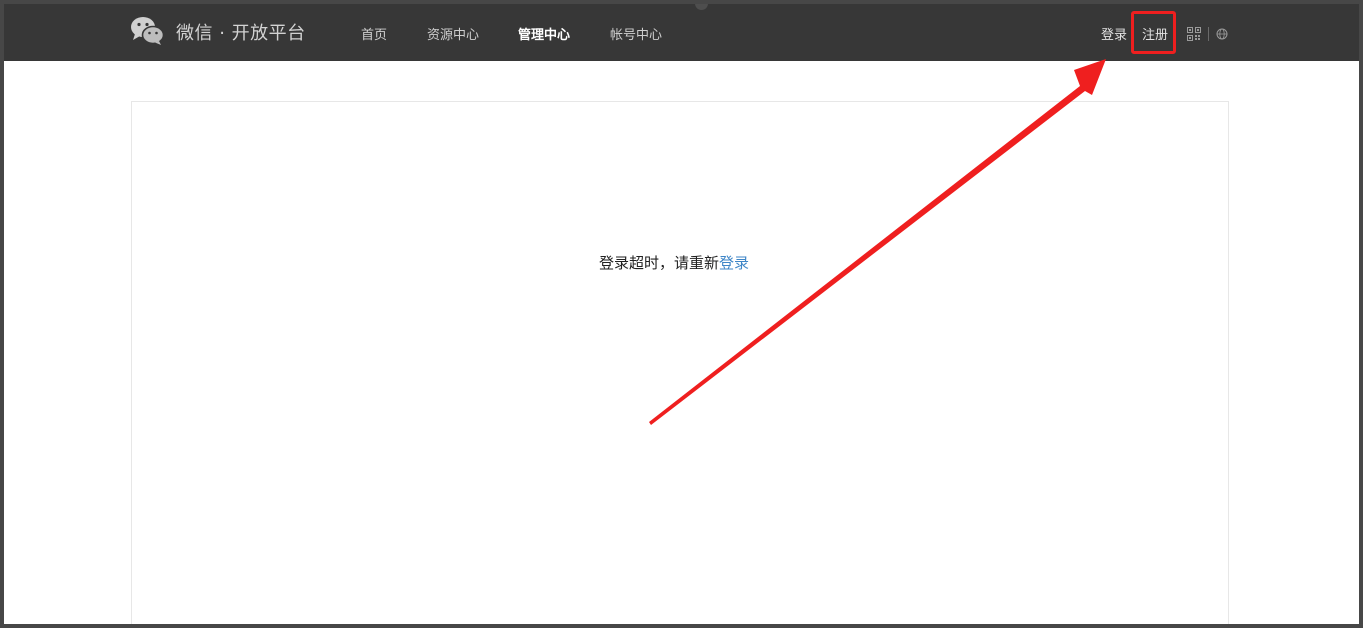 Image resolution: width=1363 pixels, height=628 pixels. I want to click on register-link: 注册, so click(1155, 33).